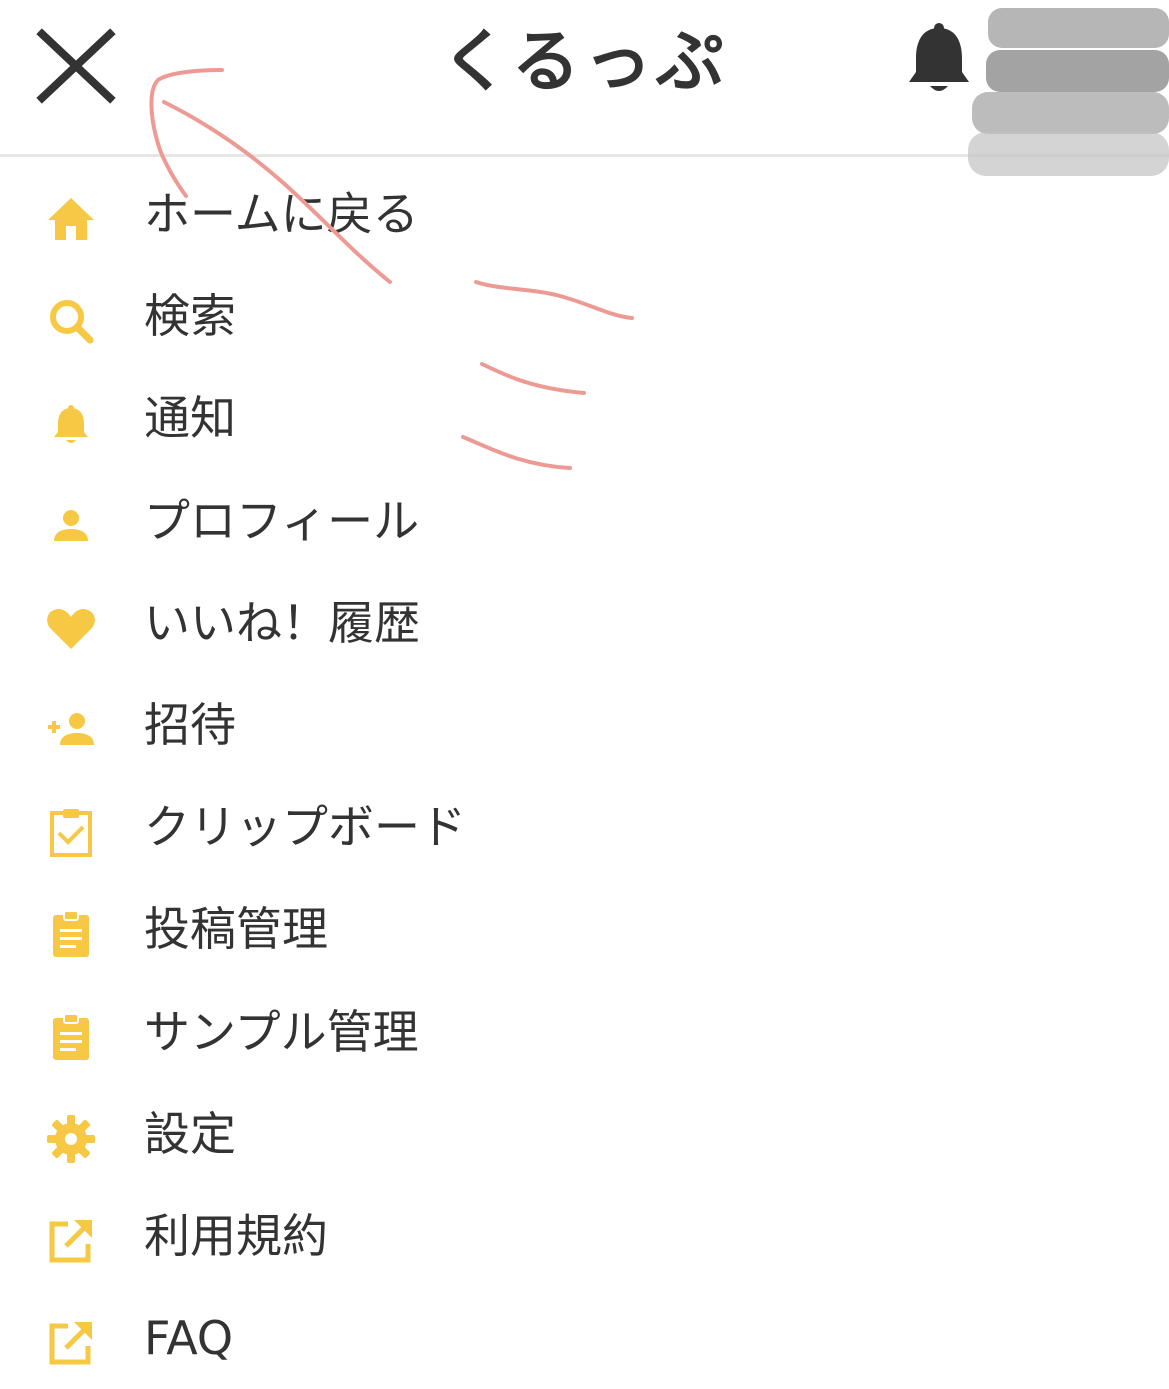 The height and width of the screenshot is (1389, 1169). I want to click on menu-item-label: サンプル管理, so click(281, 1031).